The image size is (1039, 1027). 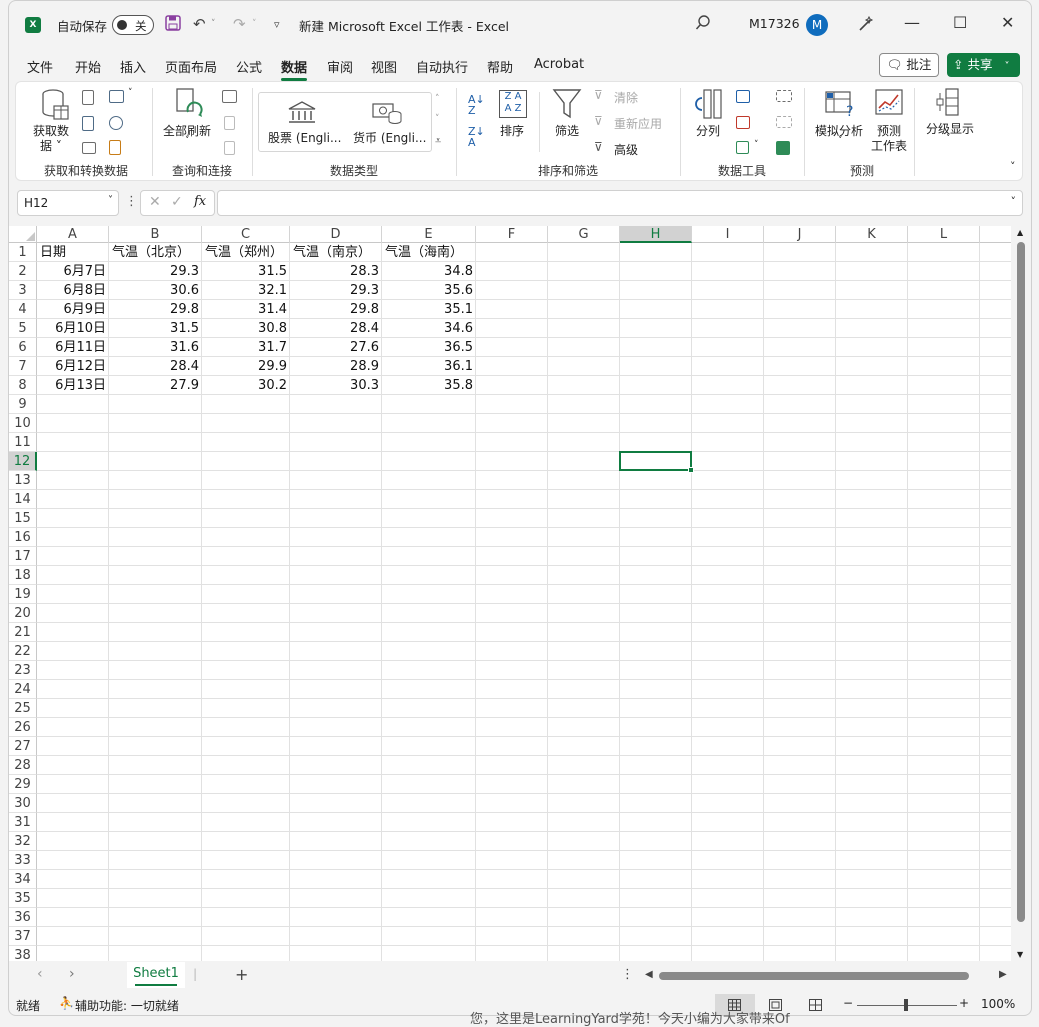 What do you see at coordinates (703, 25) in the screenshot?
I see `search-icon` at bounding box center [703, 25].